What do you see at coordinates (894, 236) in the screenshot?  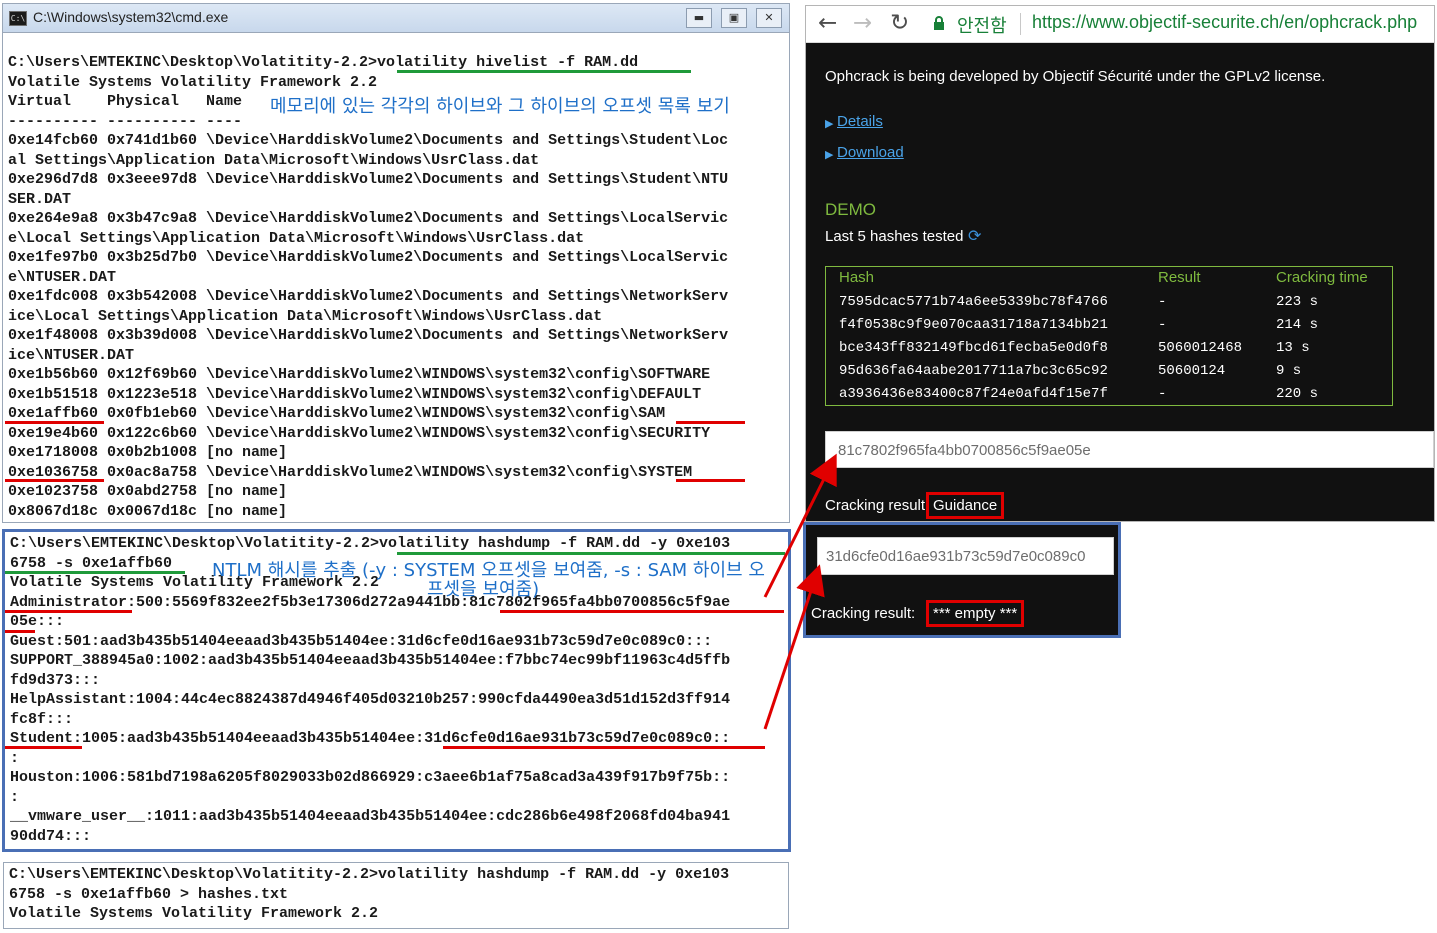 I see `last-tested-label: Last 5 hashes tested` at bounding box center [894, 236].